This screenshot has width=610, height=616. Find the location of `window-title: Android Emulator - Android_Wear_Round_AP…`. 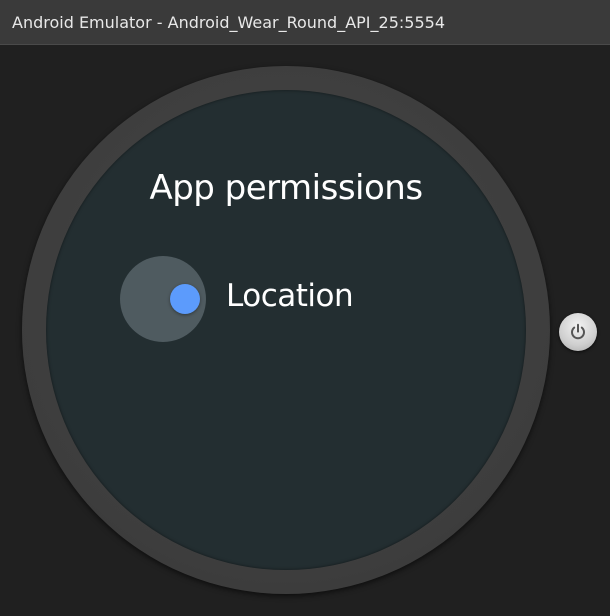

window-title: Android Emulator - Android_Wear_Round_AP… is located at coordinates (228, 22).